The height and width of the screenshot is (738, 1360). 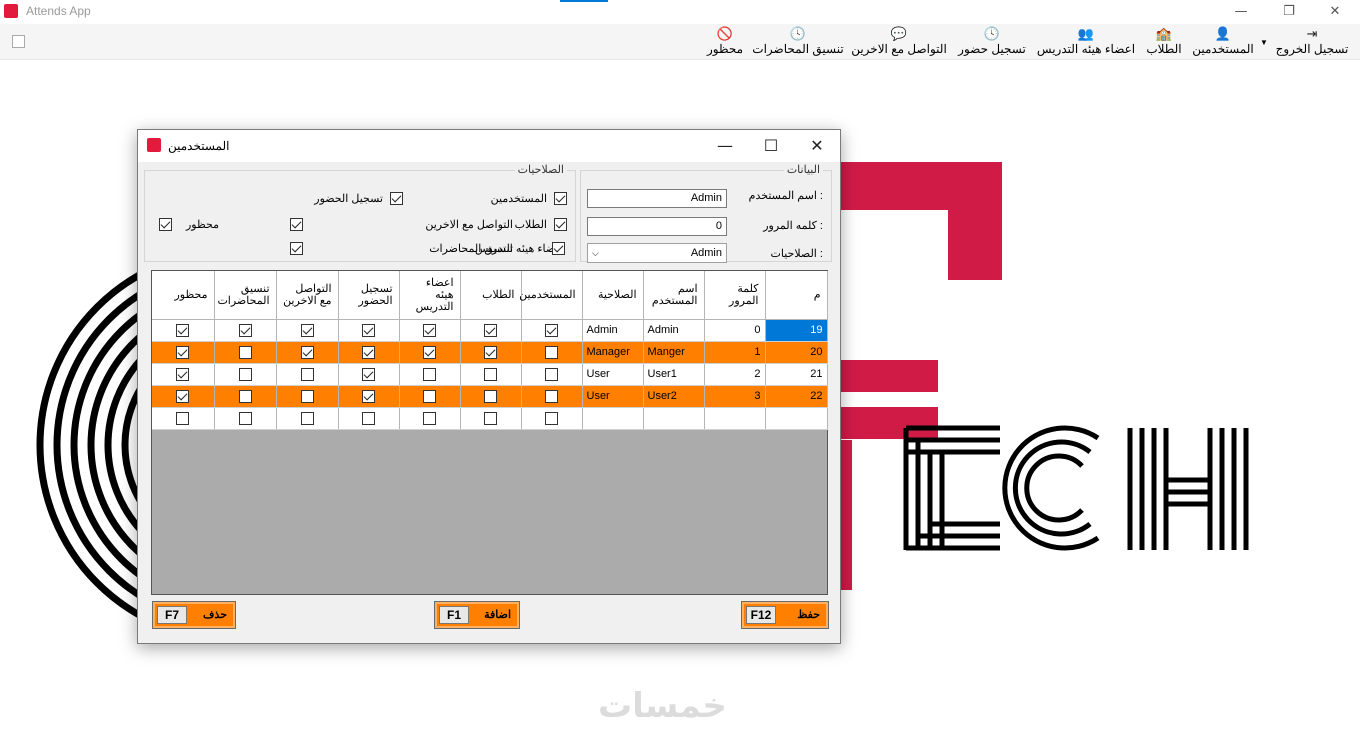 What do you see at coordinates (1164, 42) in the screenshot?
I see `menu-students: 🏫 الطلاب` at bounding box center [1164, 42].